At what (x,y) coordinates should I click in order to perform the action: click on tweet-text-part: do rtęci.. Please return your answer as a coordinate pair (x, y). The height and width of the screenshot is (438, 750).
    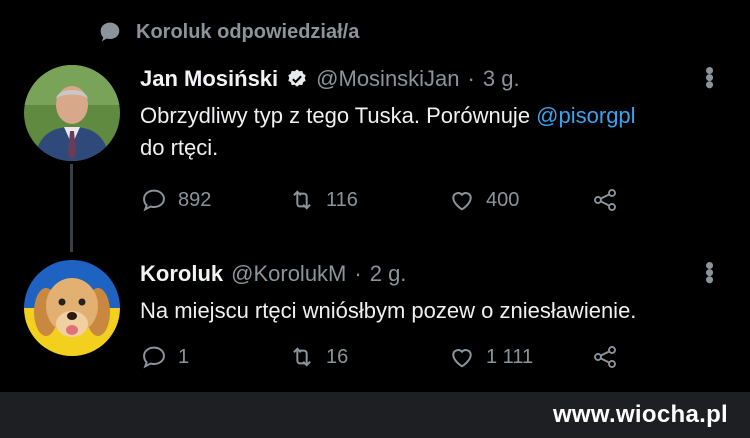
    Looking at the image, I should click on (179, 147).